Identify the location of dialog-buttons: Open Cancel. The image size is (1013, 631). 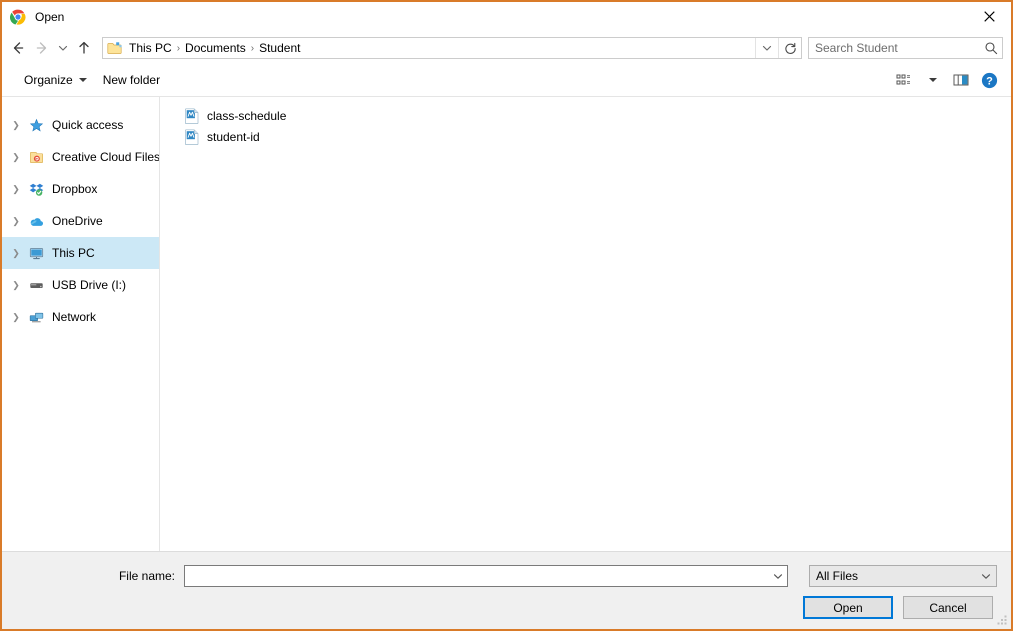
(898, 607).